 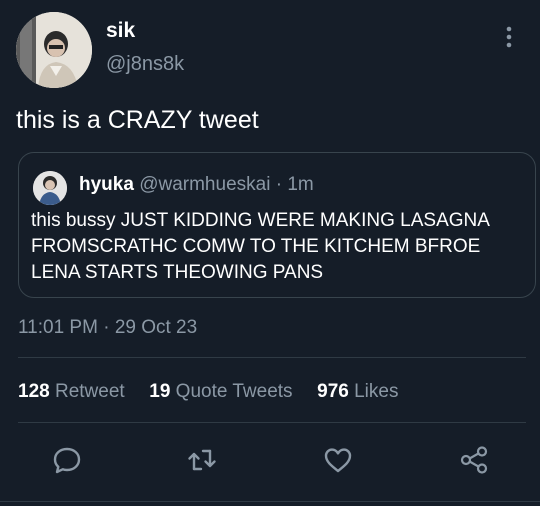 I want to click on tweet-time: 11:01 PM, so click(x=58, y=327).